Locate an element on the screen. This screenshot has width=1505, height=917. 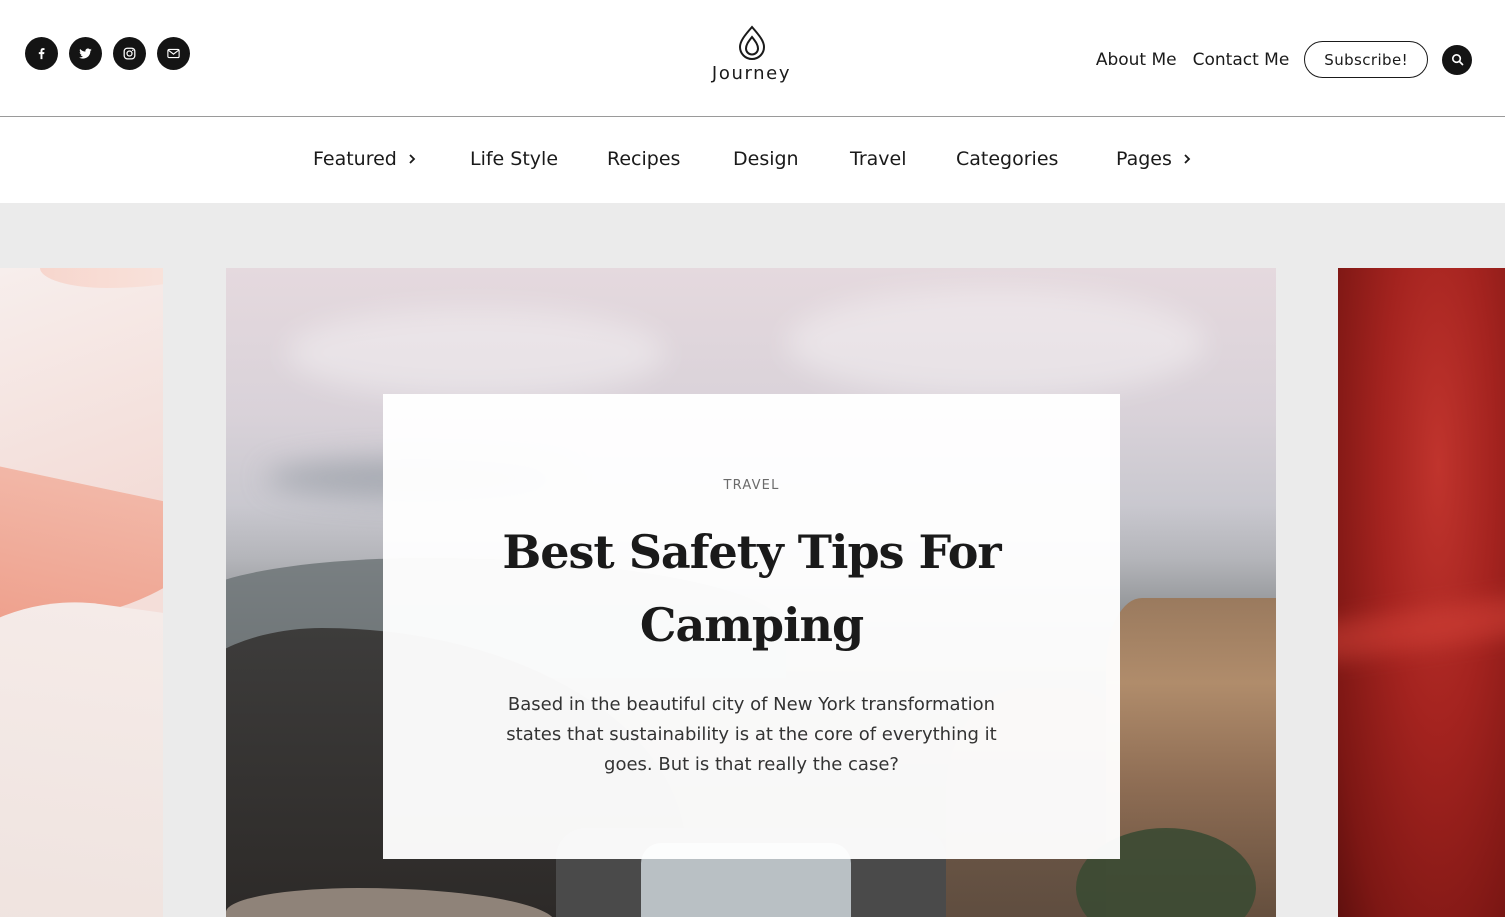
facebook-link is located at coordinates (41, 53).